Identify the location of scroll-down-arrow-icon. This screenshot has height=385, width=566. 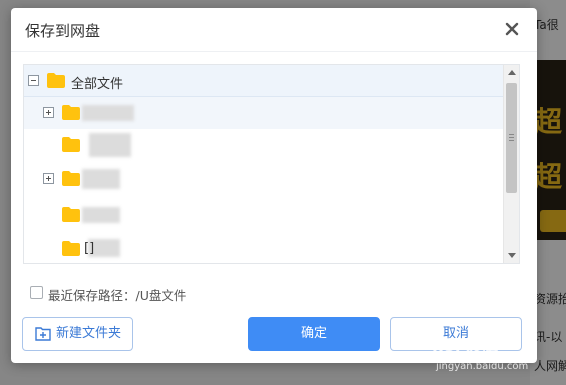
(512, 255).